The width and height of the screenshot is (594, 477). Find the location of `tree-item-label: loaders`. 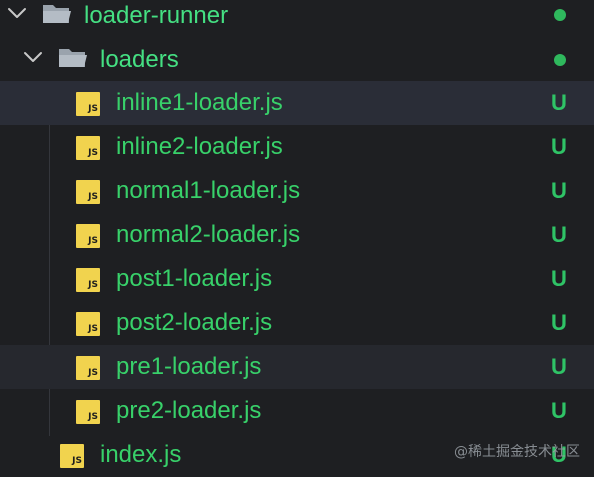

tree-item-label: loaders is located at coordinates (139, 59).